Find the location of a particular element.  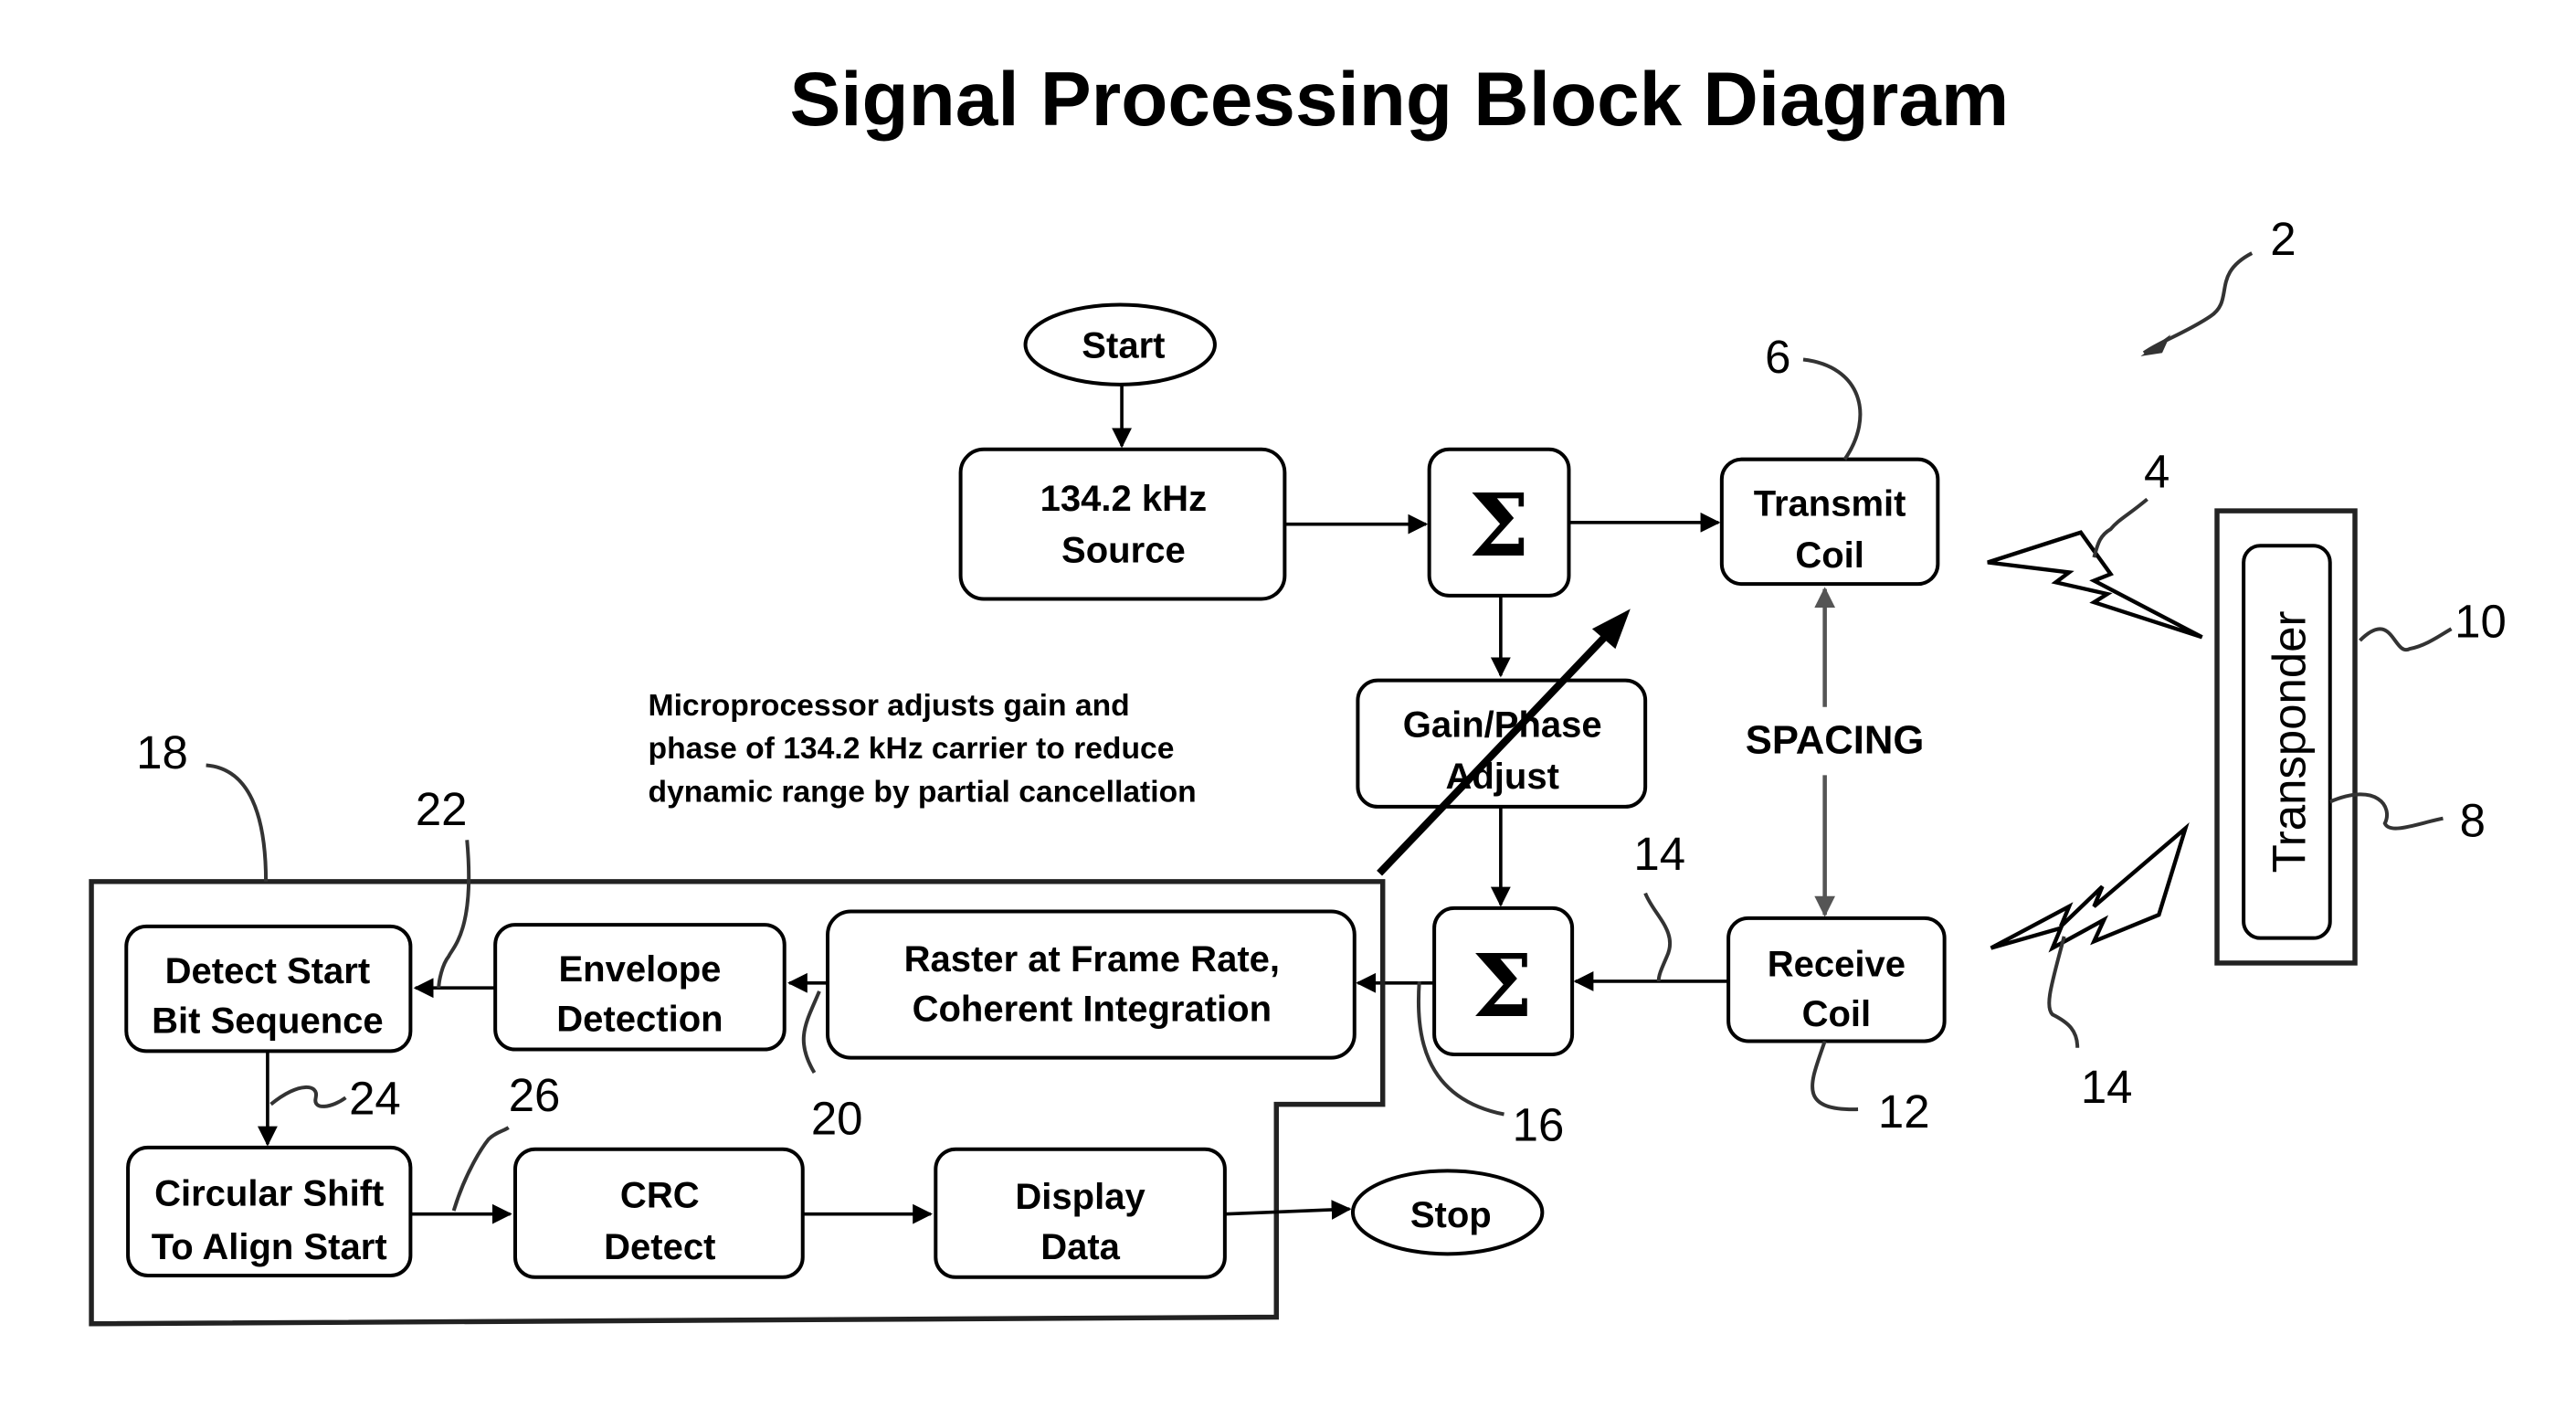

ref-numeral-22: 22 is located at coordinates (442, 809).